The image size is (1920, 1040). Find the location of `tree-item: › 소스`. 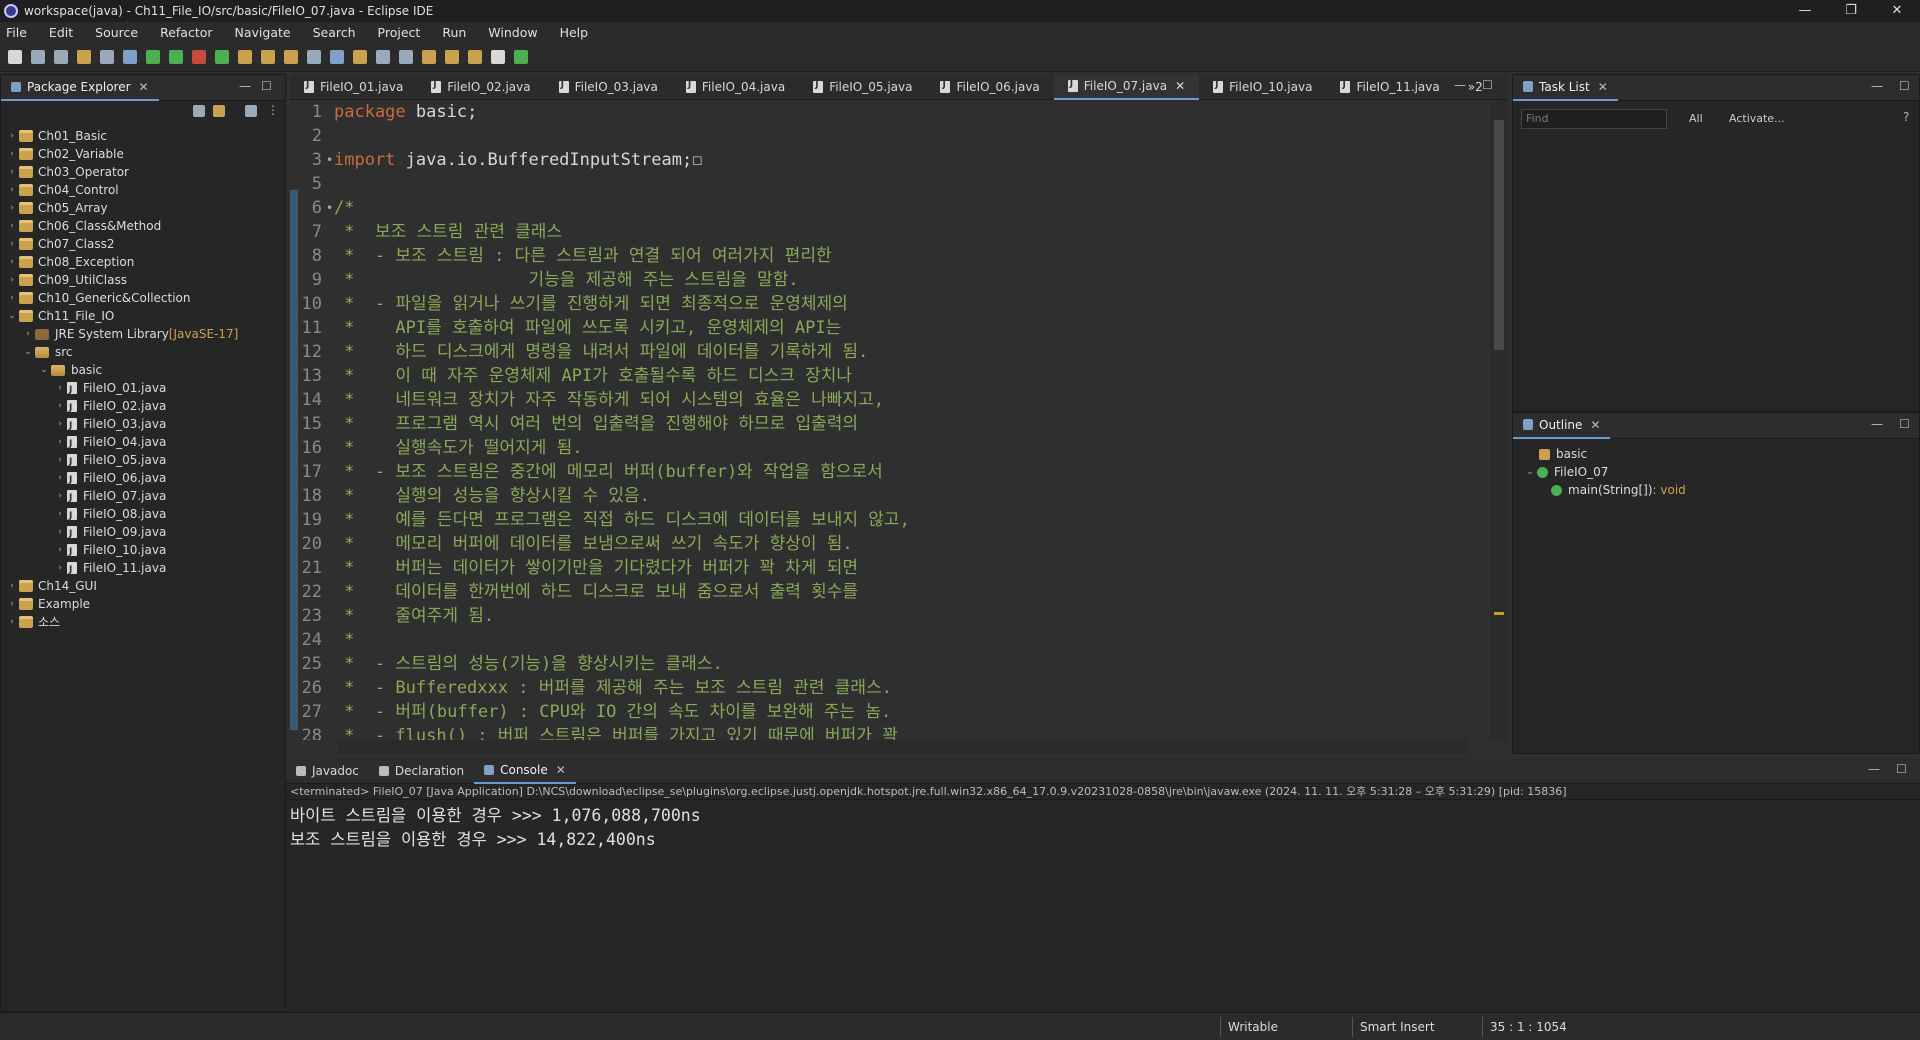

tree-item: › 소스 is located at coordinates (143, 622).